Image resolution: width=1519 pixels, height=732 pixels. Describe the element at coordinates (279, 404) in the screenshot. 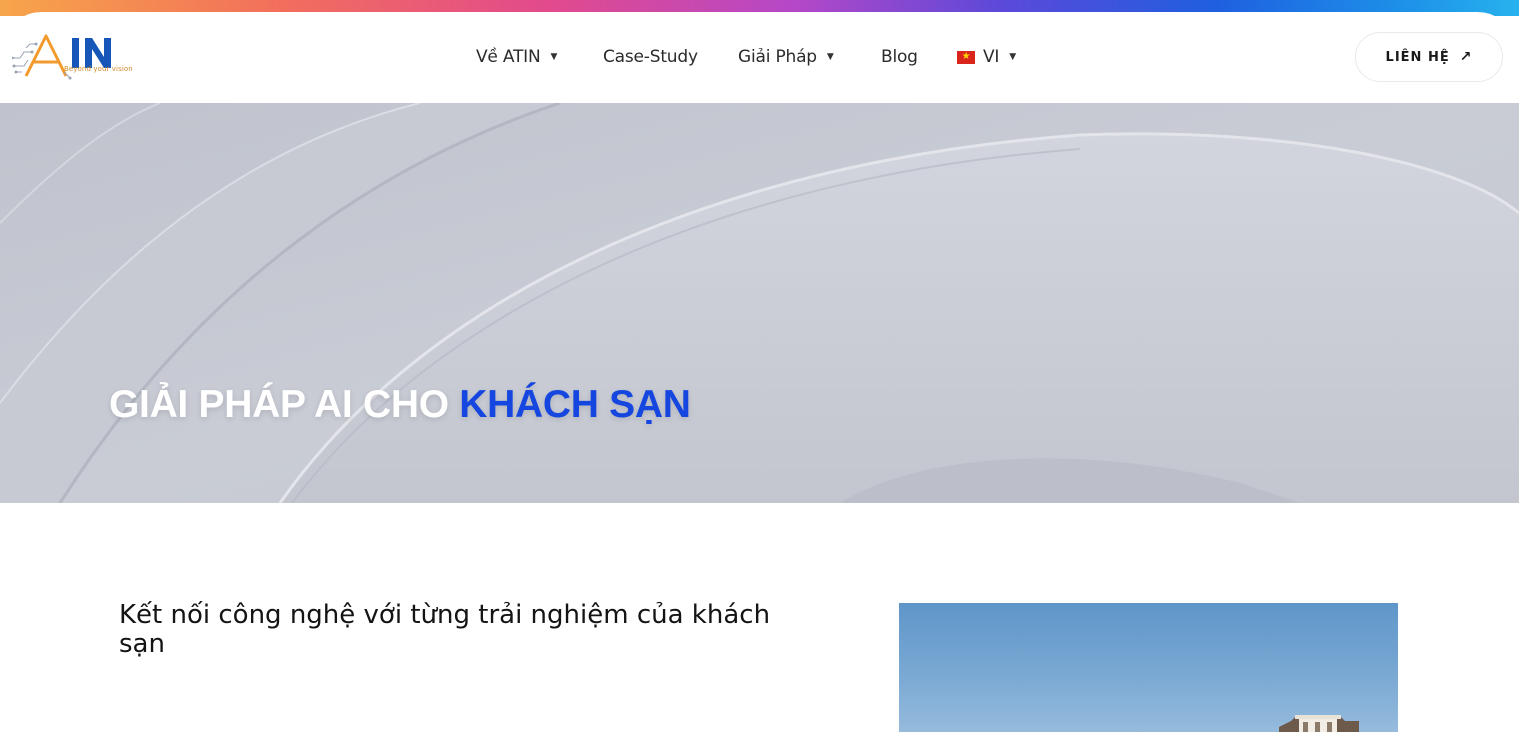

I see `hero-title-prefix: GIẢI PHÁP AI CHO` at that location.